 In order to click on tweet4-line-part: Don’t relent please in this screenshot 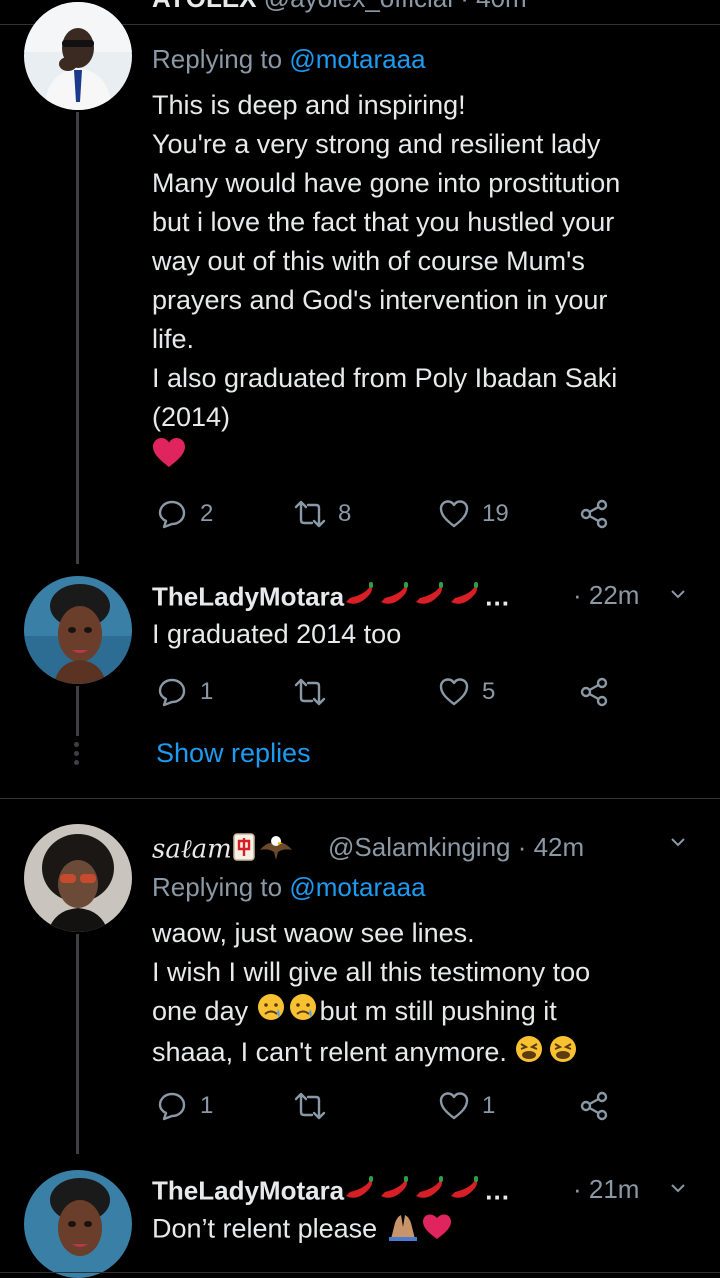, I will do `click(265, 1228)`.